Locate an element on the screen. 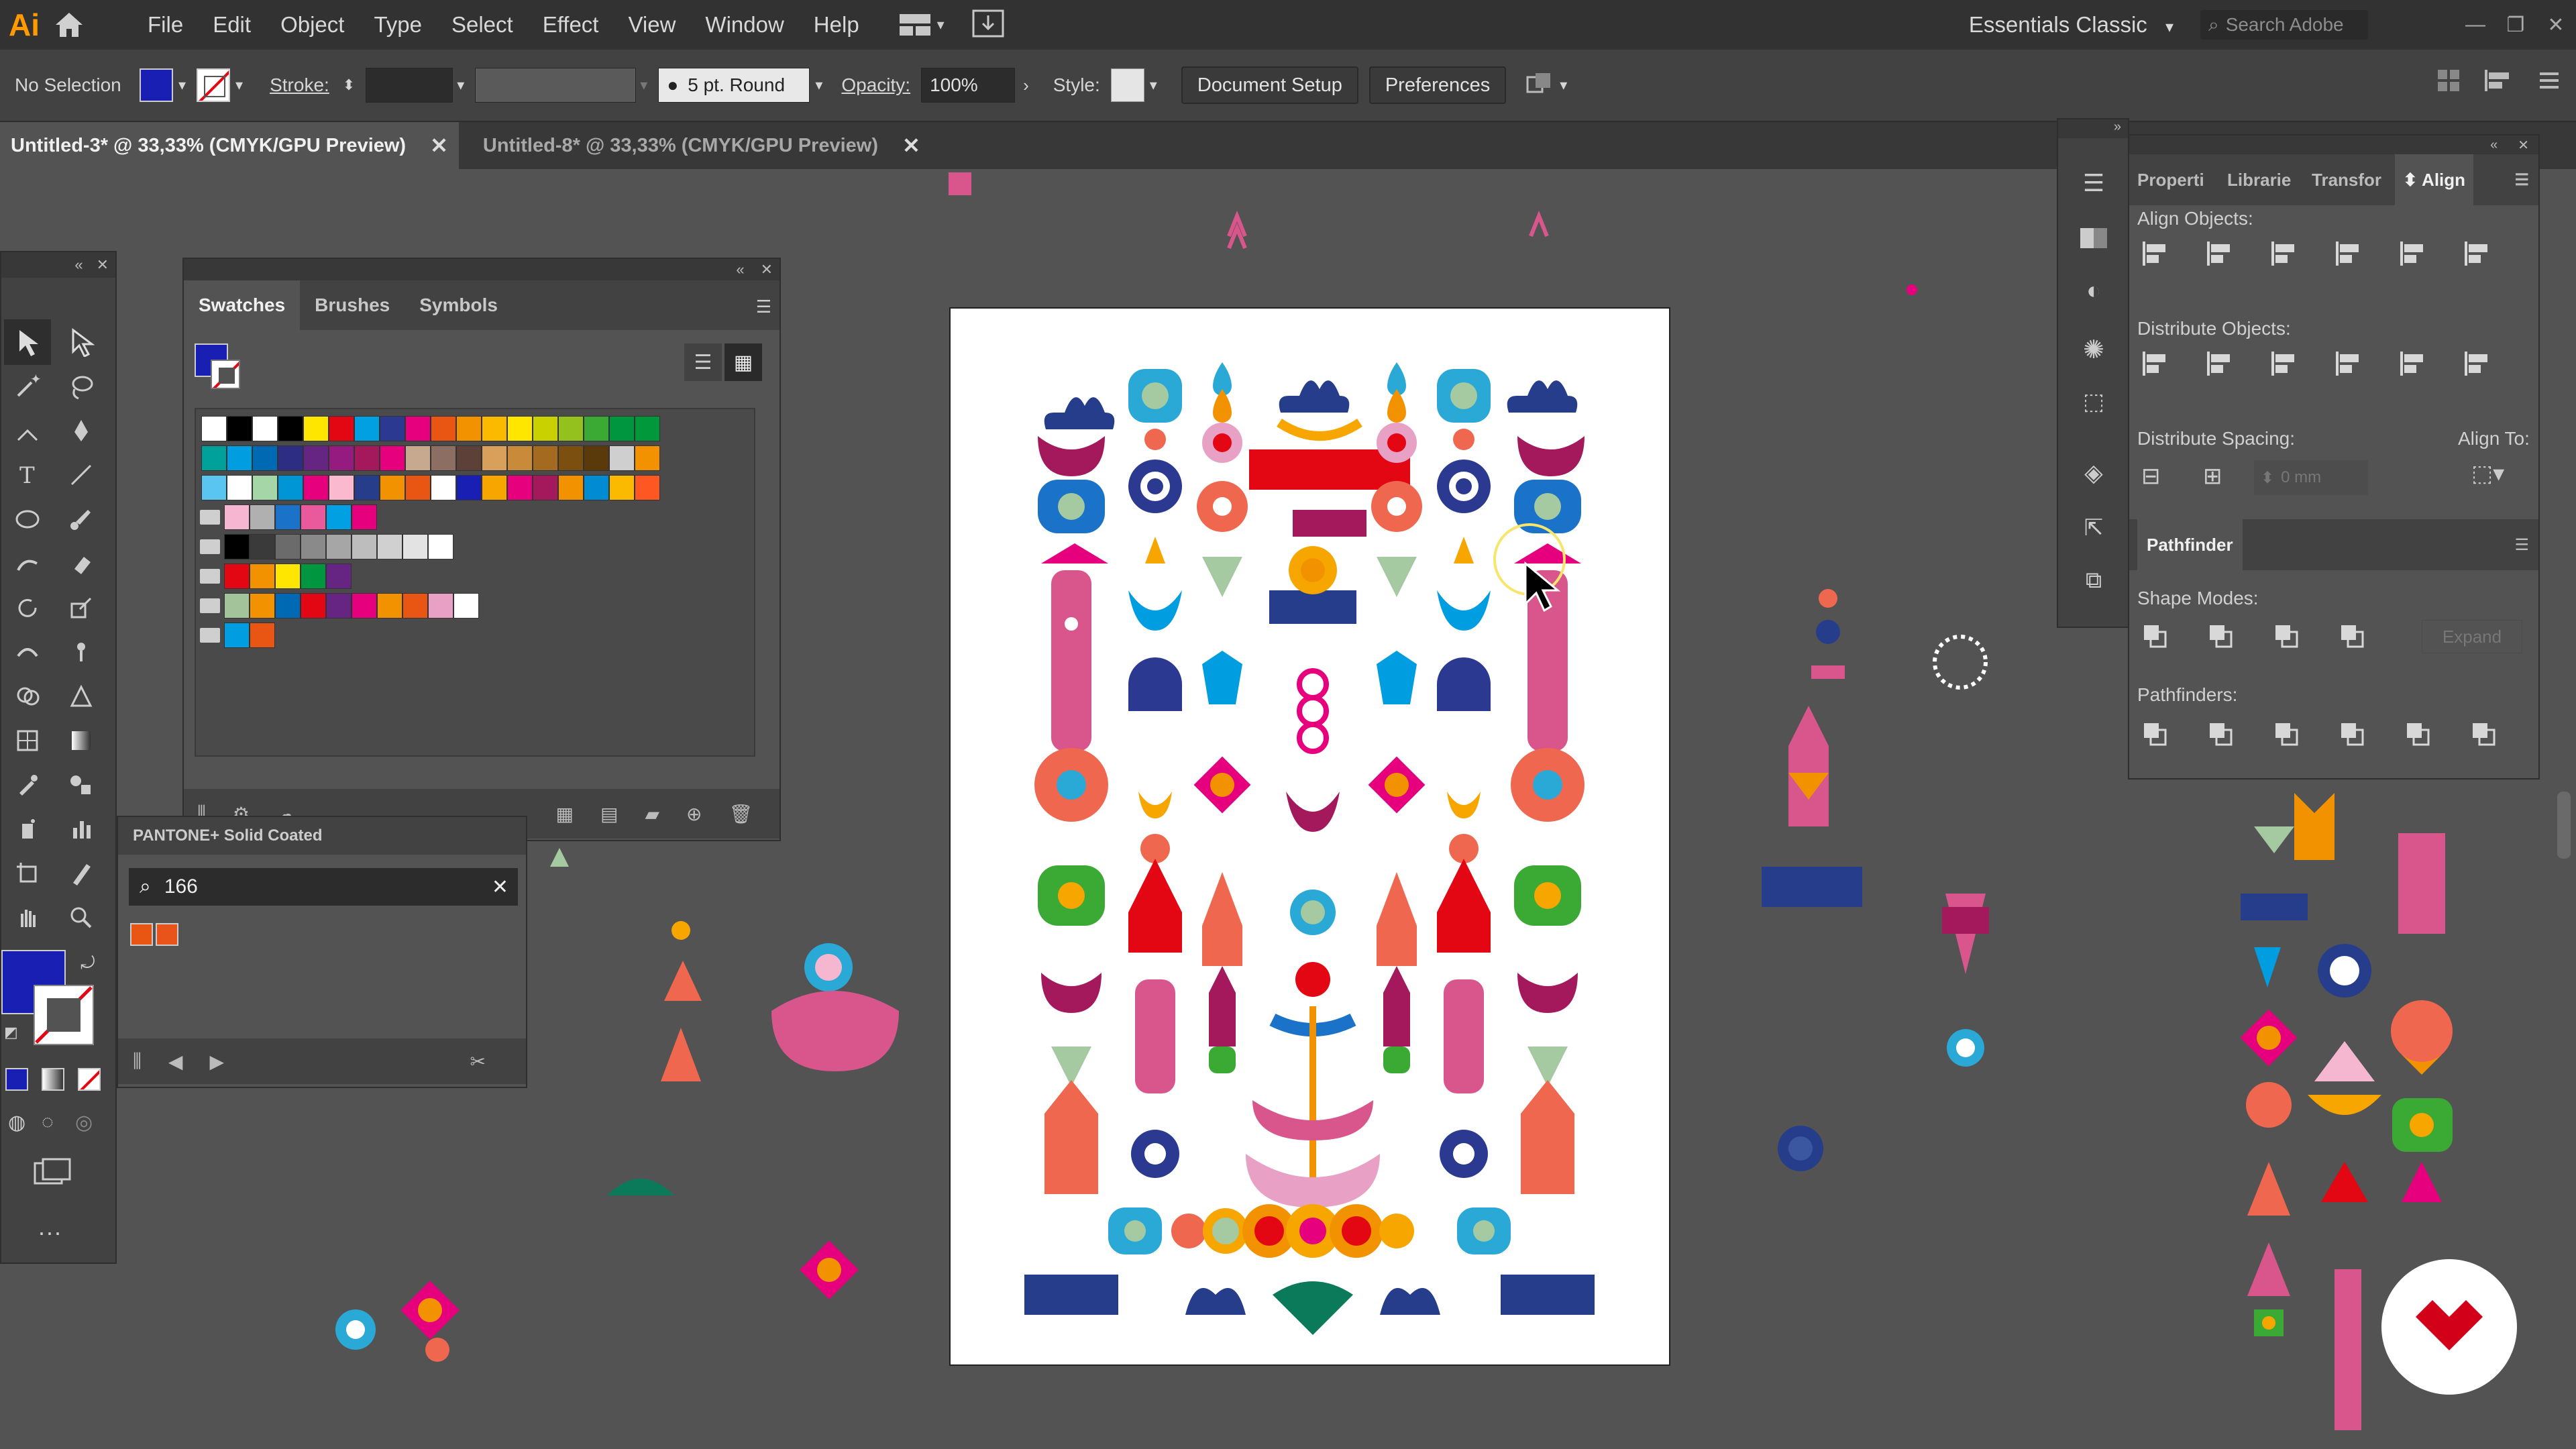 Image resolution: width=2576 pixels, height=1449 pixels. distribute-button-5-icon is located at coordinates (2412, 363).